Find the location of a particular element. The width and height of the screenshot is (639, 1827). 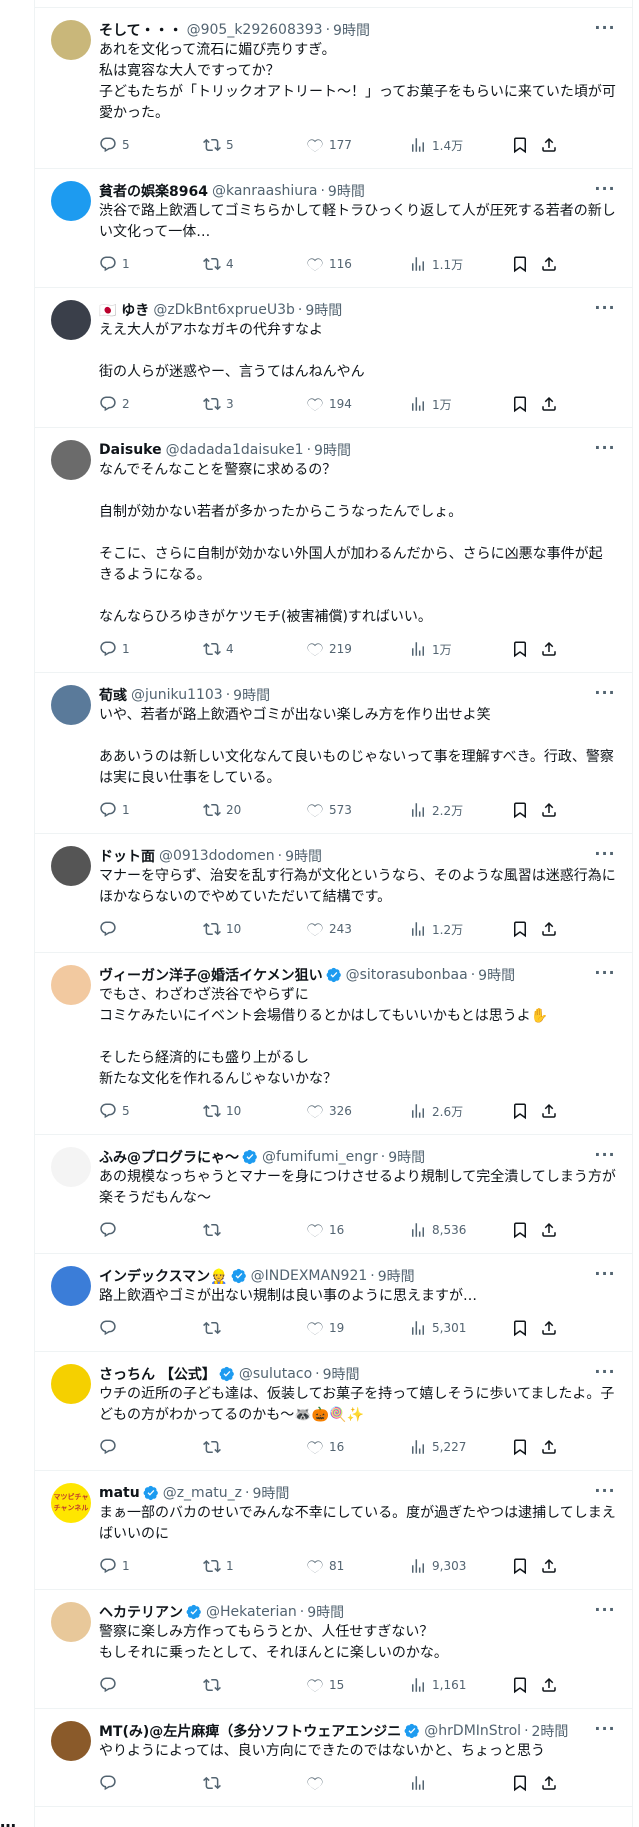

author-name: Daisuke is located at coordinates (130, 450).